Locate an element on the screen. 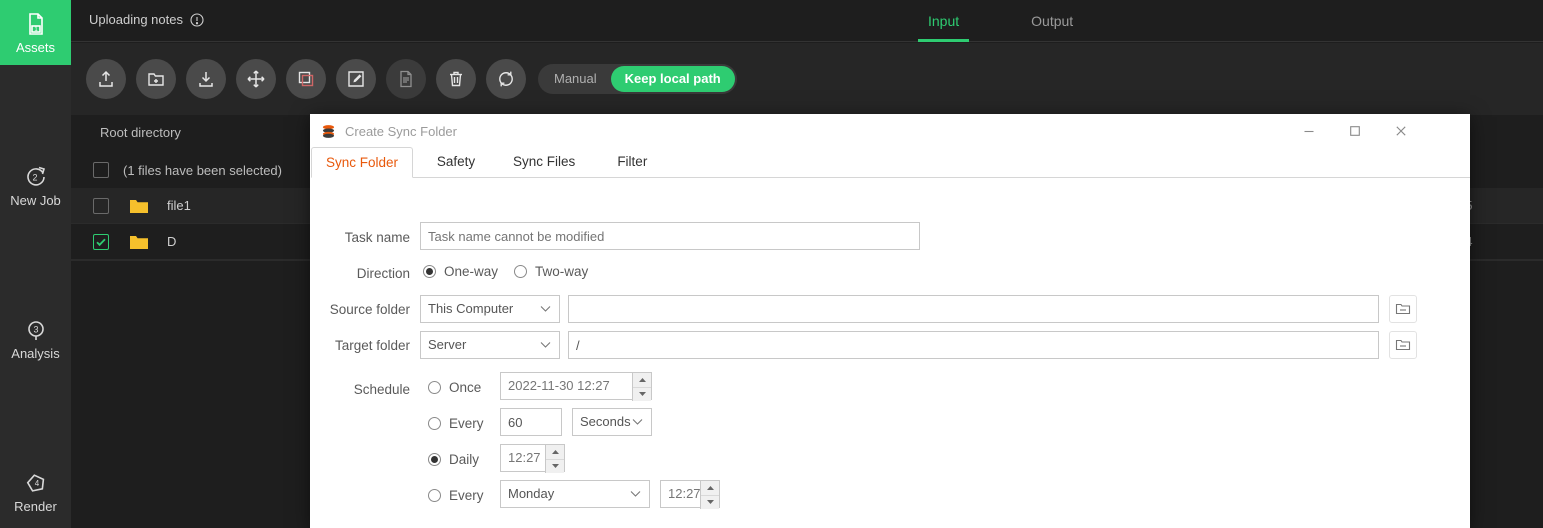 The image size is (1543, 528). schedule-interval-unit-select: Seconds is located at coordinates (612, 422).